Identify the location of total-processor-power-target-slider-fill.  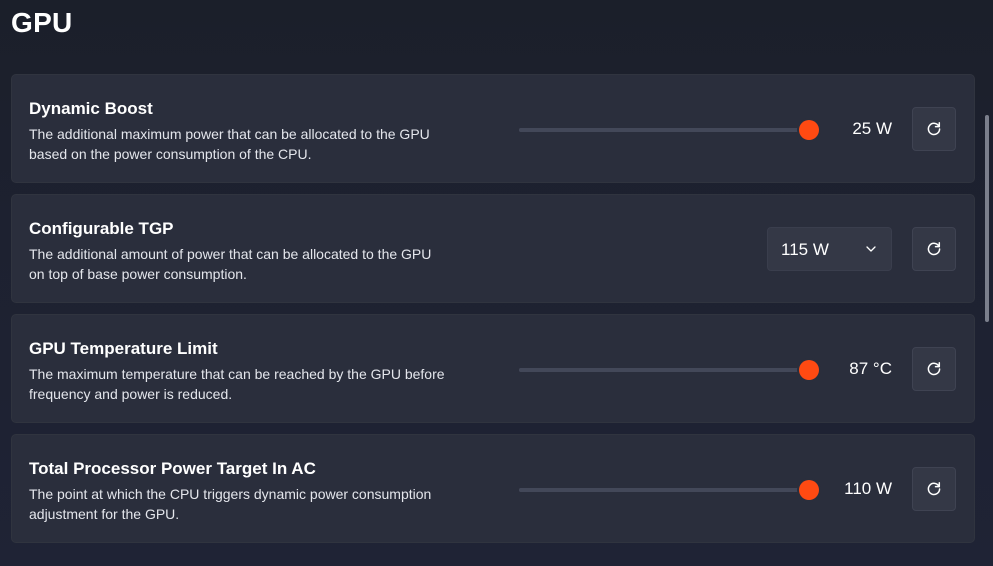
(664, 490).